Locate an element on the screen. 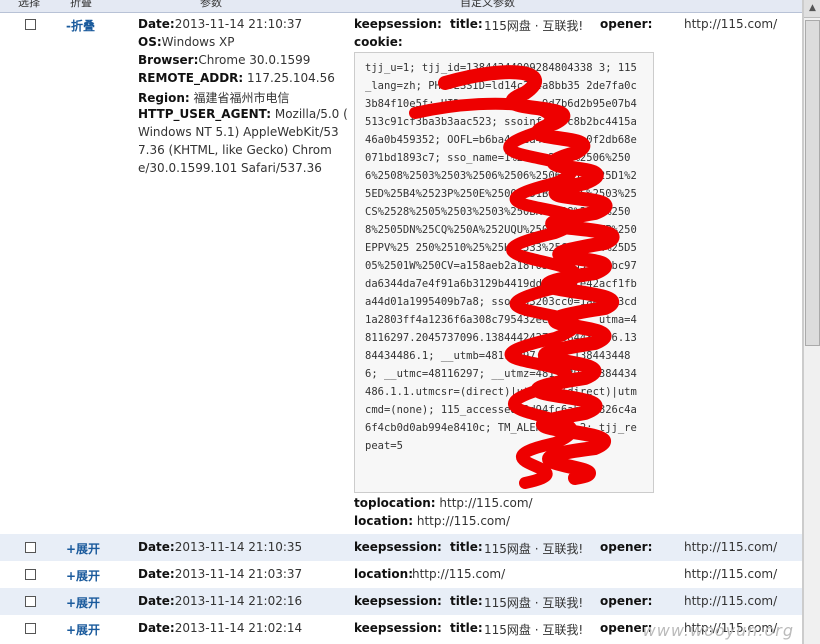 This screenshot has width=820, height=644. location-label: location: is located at coordinates (384, 574).